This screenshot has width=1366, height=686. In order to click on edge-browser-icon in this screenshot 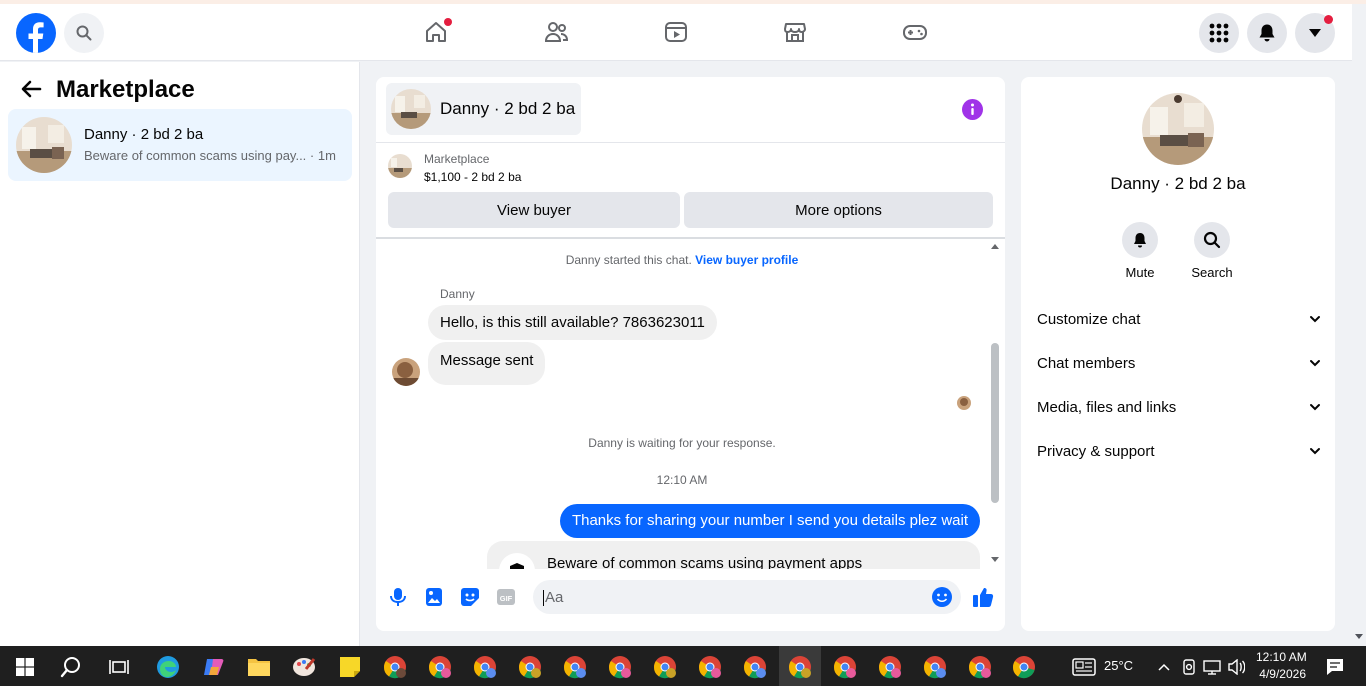, I will do `click(168, 667)`.